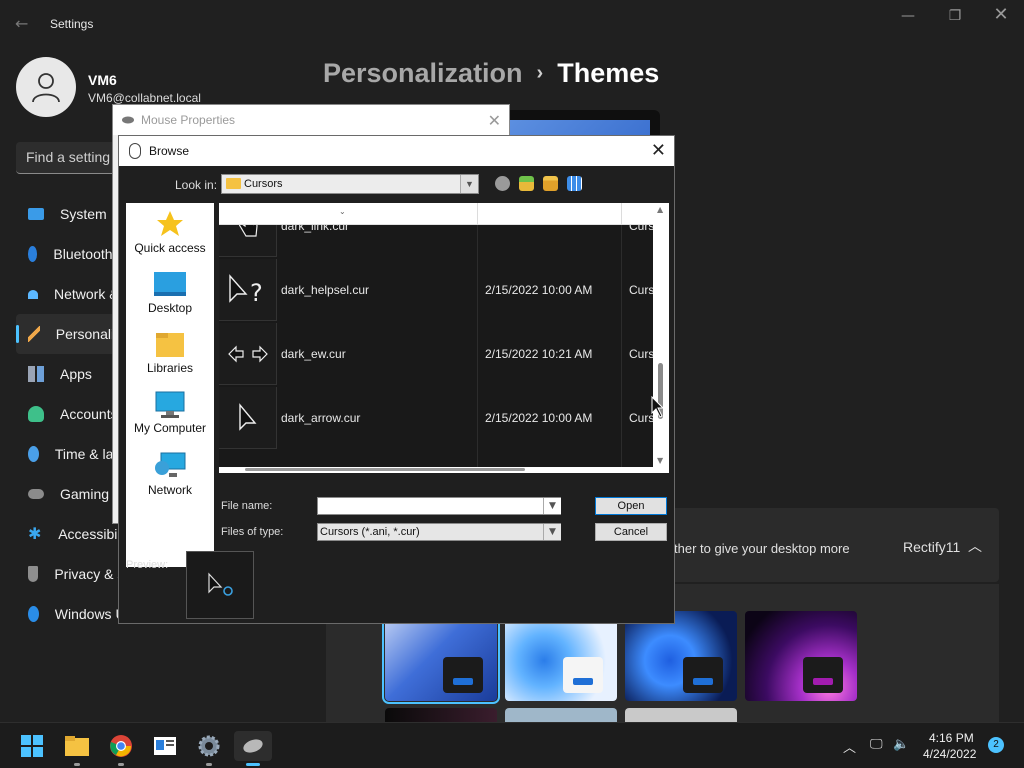  What do you see at coordinates (46, 87) in the screenshot?
I see `avatar` at bounding box center [46, 87].